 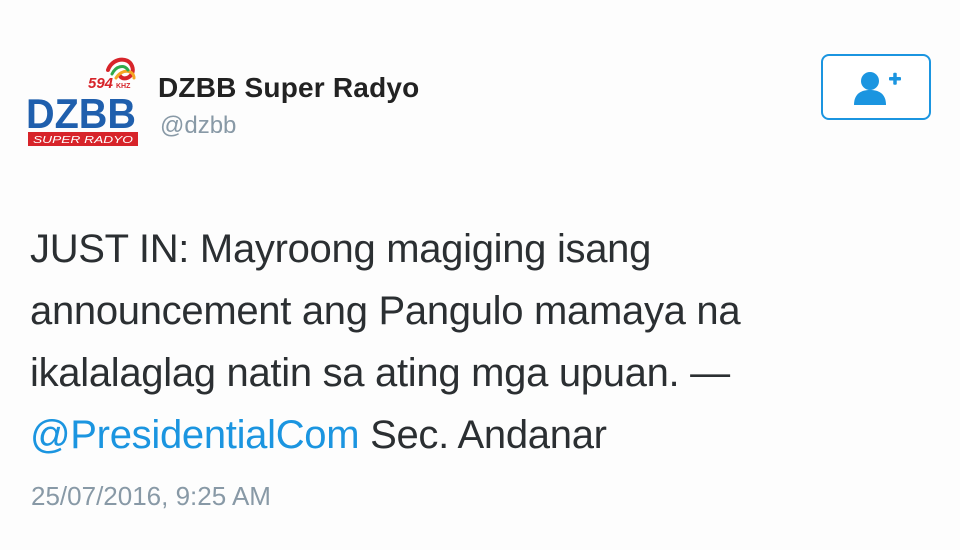 I want to click on dzbb-logo: 594 KHZ DZBB SUPER RADYO, so click(x=82, y=101).